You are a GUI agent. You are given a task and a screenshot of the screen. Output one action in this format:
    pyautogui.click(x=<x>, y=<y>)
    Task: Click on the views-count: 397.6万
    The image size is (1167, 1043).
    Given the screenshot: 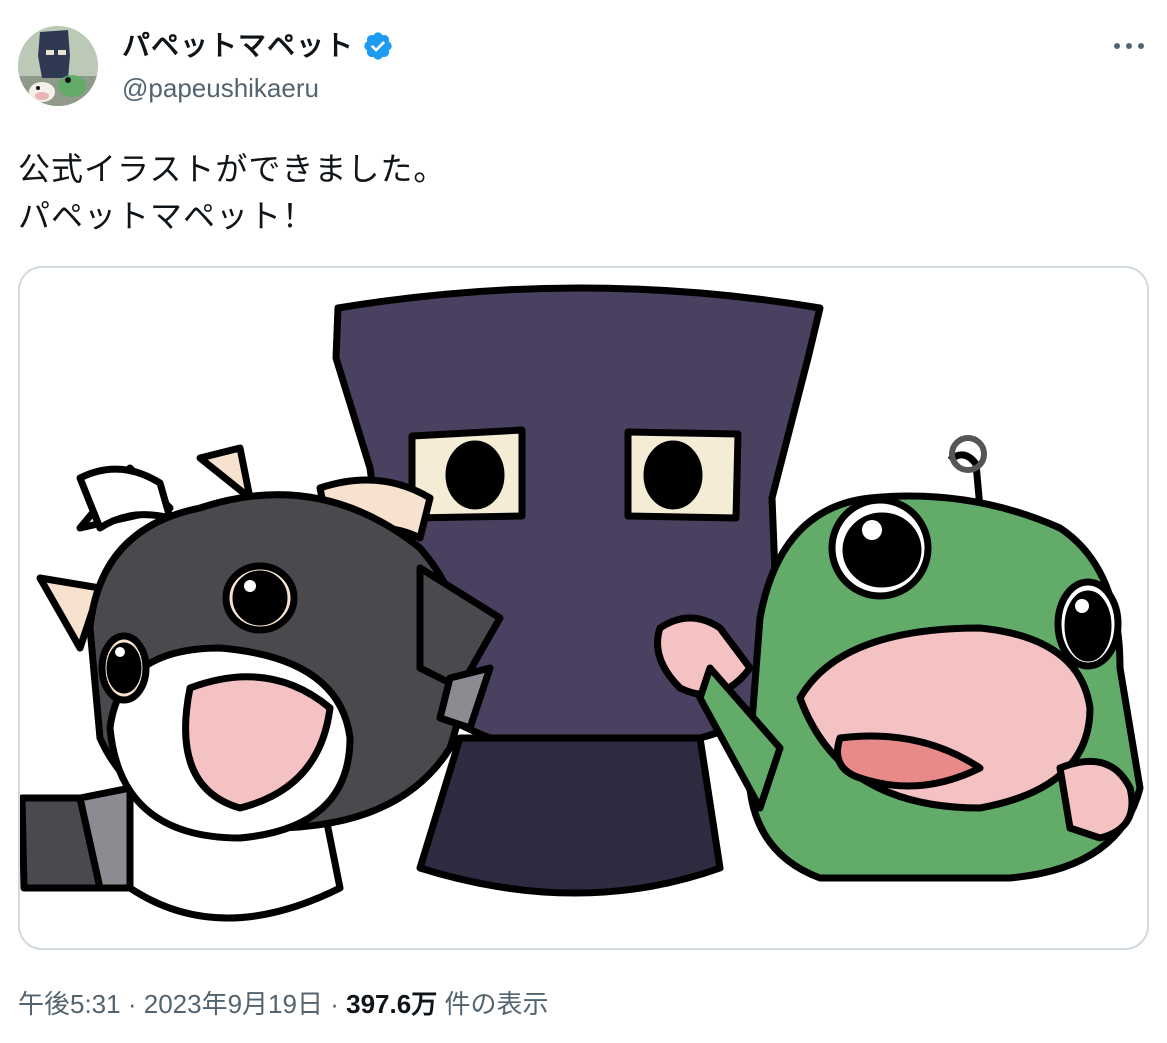 What is the action you would take?
    pyautogui.click(x=391, y=1004)
    